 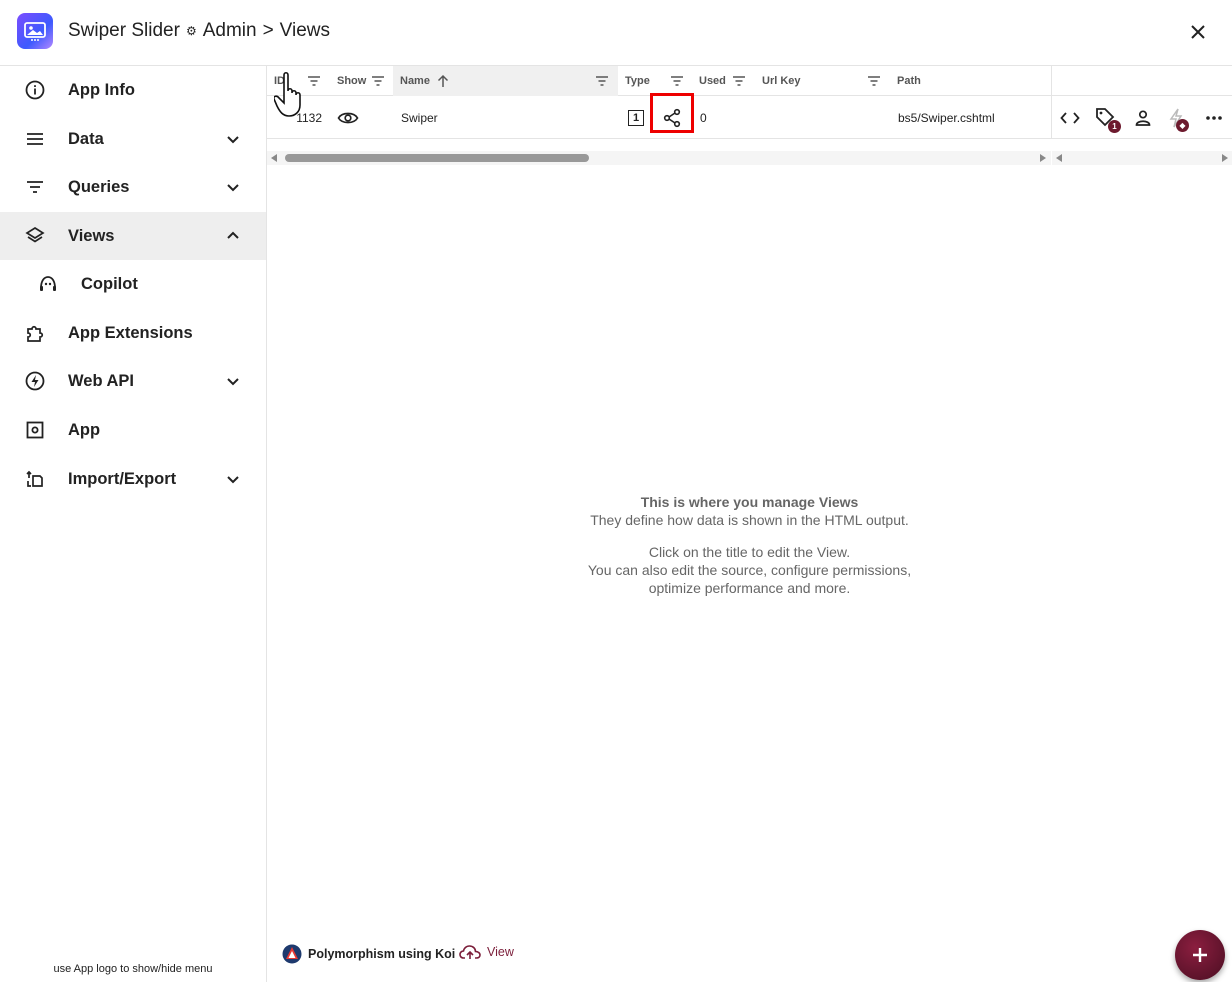 I want to click on chevron-up-icon, so click(x=233, y=236).